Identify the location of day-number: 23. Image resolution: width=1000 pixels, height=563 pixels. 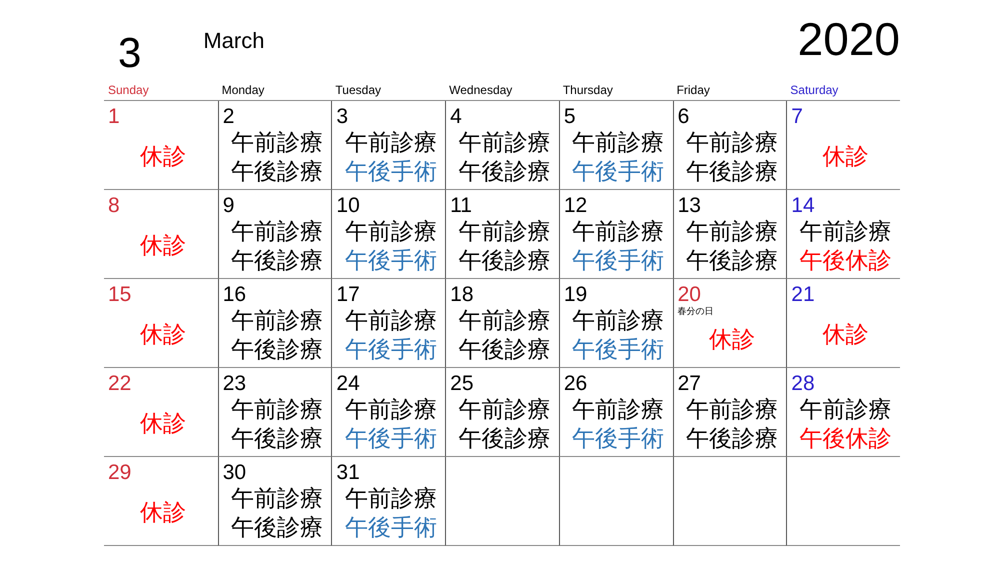
(234, 384).